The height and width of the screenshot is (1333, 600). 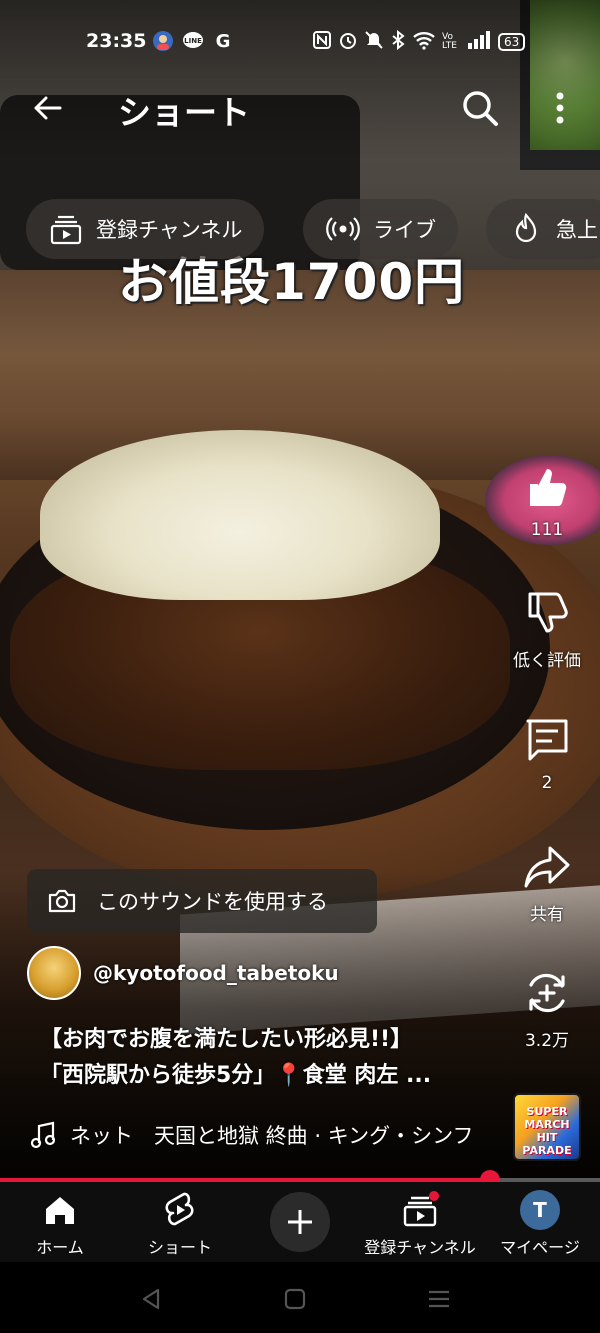 I want to click on bottom-navigation: ホーム ショート 登録チャンネル T マイページ, so click(x=300, y=1222).